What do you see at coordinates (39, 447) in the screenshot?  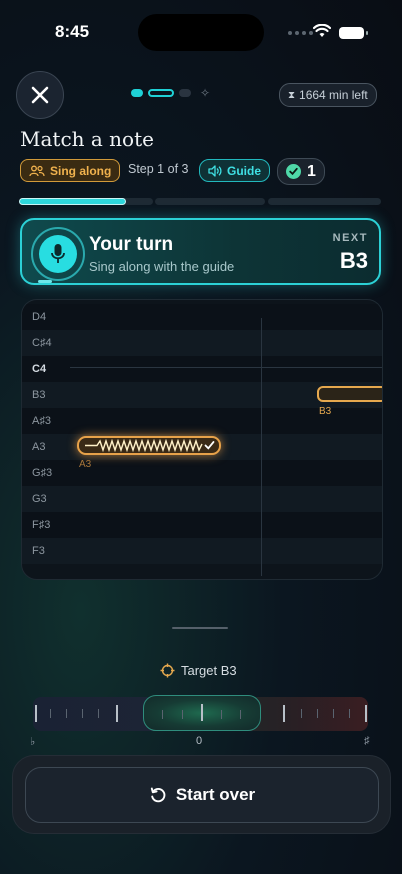 I see `note-label-a3: A3` at bounding box center [39, 447].